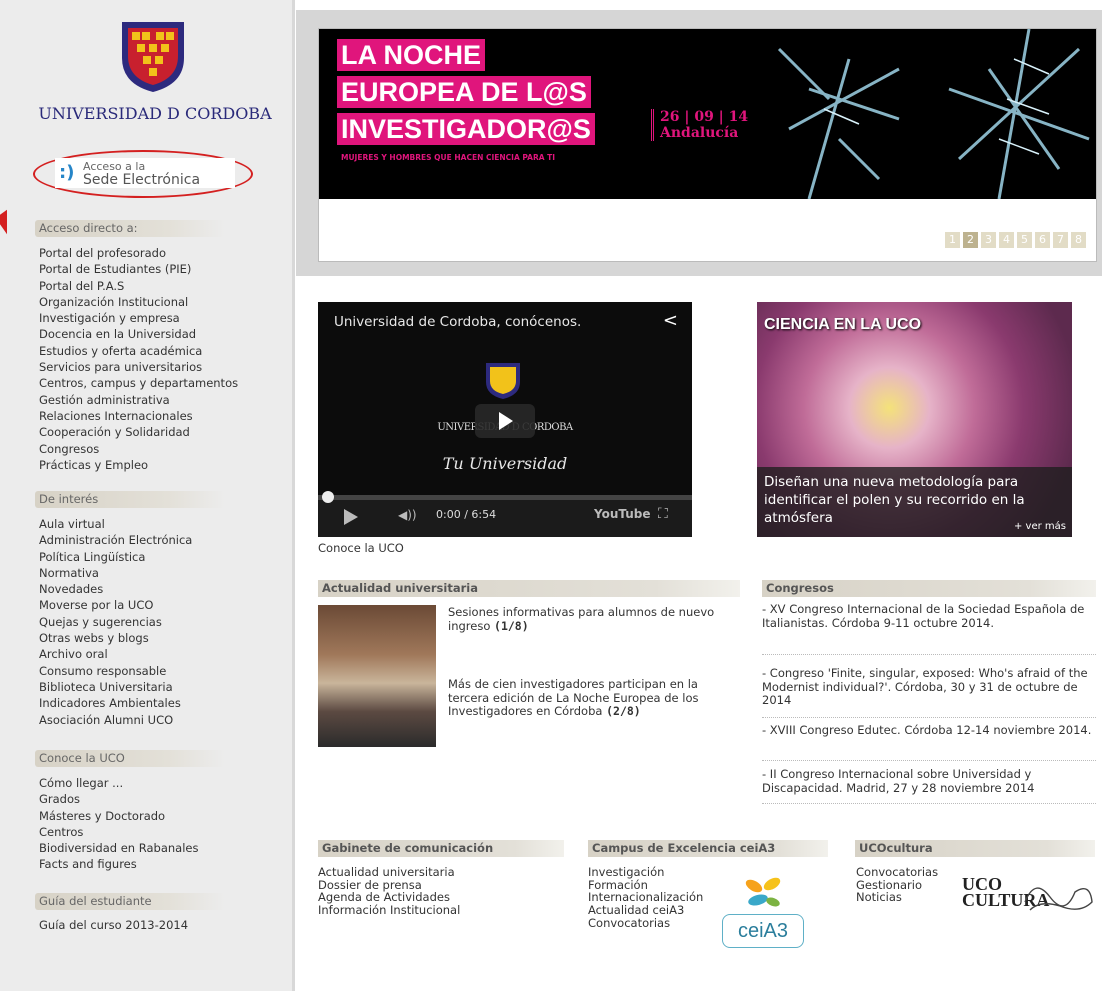 The width and height of the screenshot is (1102, 991). What do you see at coordinates (645, 872) in the screenshot?
I see `campus-link: Investigación` at bounding box center [645, 872].